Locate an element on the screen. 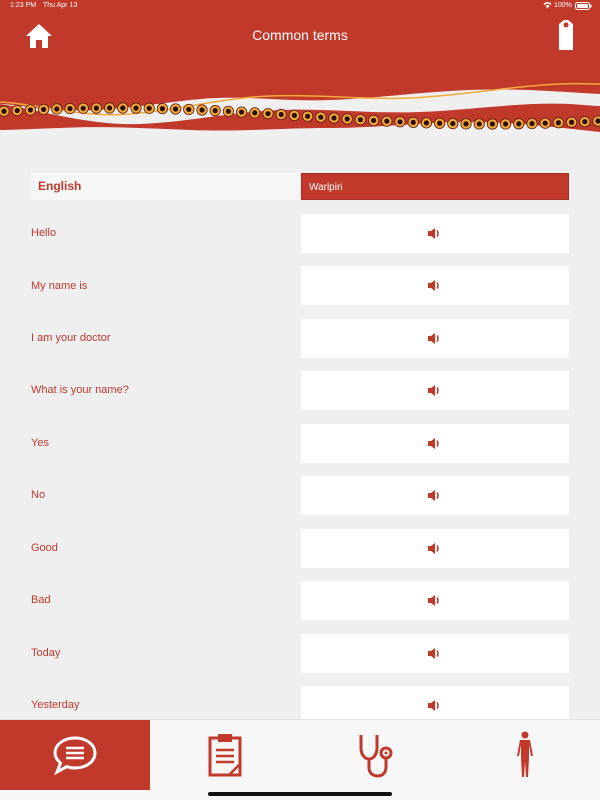  column-header-english: English is located at coordinates (165, 186).